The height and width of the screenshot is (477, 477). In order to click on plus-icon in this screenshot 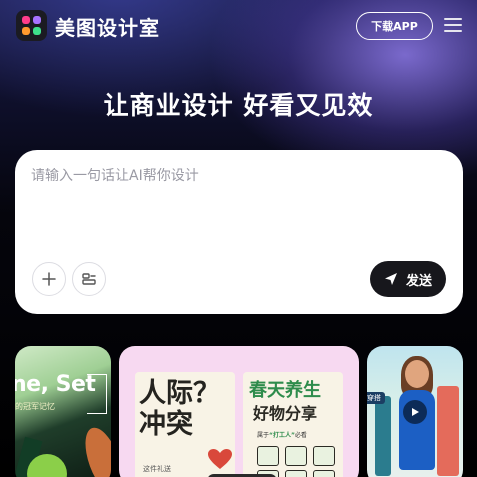, I will do `click(49, 279)`.